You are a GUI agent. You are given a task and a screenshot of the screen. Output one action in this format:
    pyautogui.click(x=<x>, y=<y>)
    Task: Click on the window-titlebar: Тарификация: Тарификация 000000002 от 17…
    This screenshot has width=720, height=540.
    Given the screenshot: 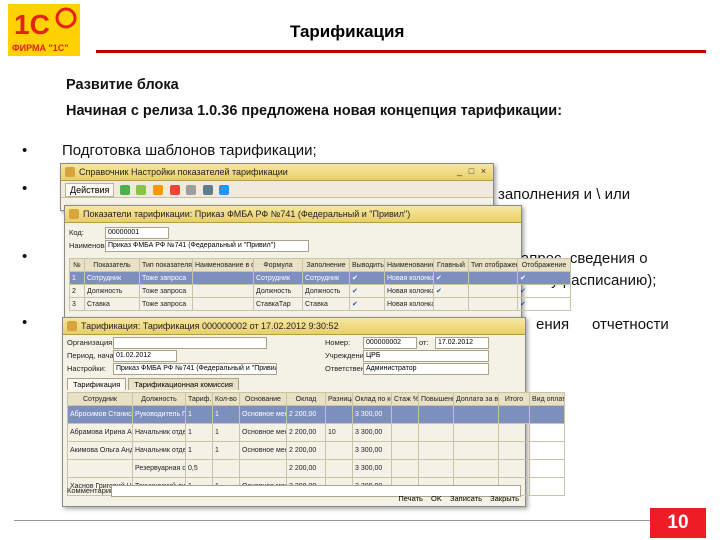 What is the action you would take?
    pyautogui.click(x=294, y=326)
    